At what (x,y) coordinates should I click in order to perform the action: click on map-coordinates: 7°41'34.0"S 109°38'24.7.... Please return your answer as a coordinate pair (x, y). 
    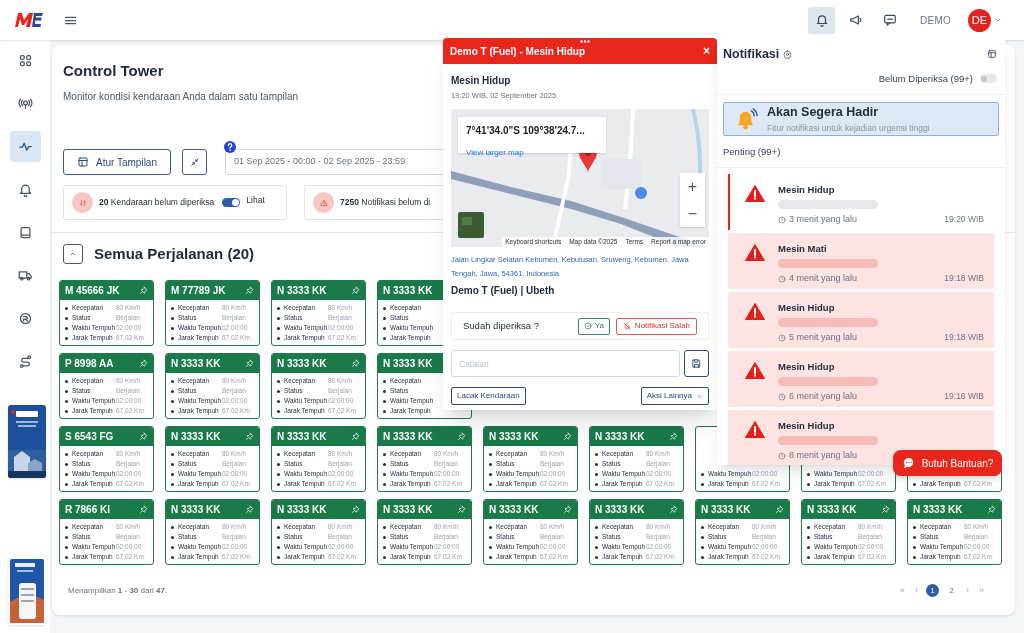
    Looking at the image, I should click on (526, 131).